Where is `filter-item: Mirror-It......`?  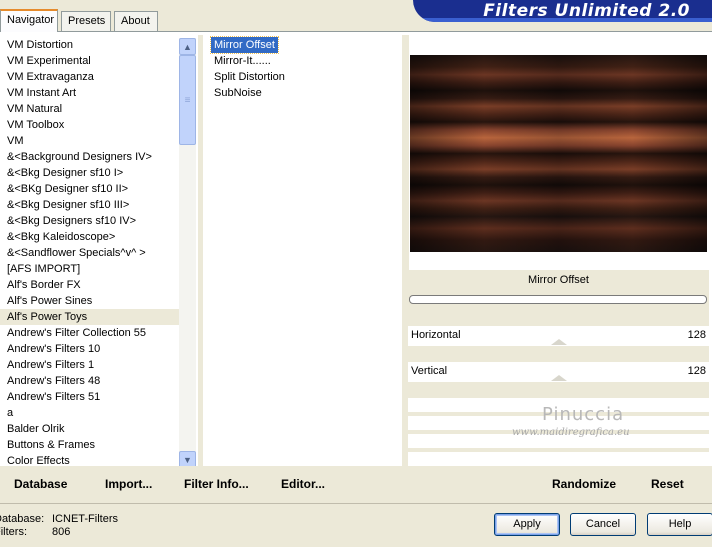 filter-item: Mirror-It...... is located at coordinates (242, 61).